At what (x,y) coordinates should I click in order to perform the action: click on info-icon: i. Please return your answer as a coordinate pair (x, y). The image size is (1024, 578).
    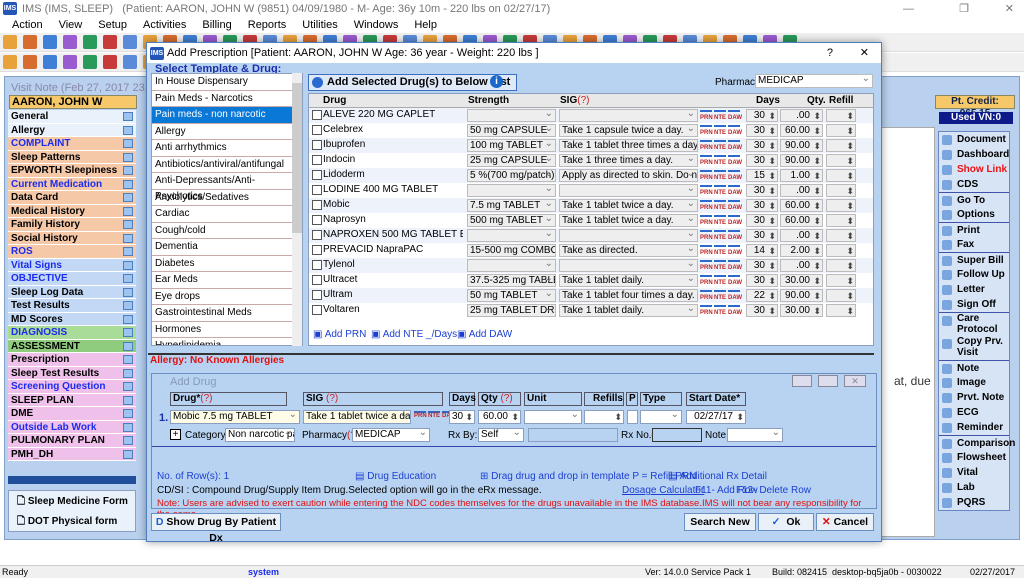
    Looking at the image, I should click on (496, 81).